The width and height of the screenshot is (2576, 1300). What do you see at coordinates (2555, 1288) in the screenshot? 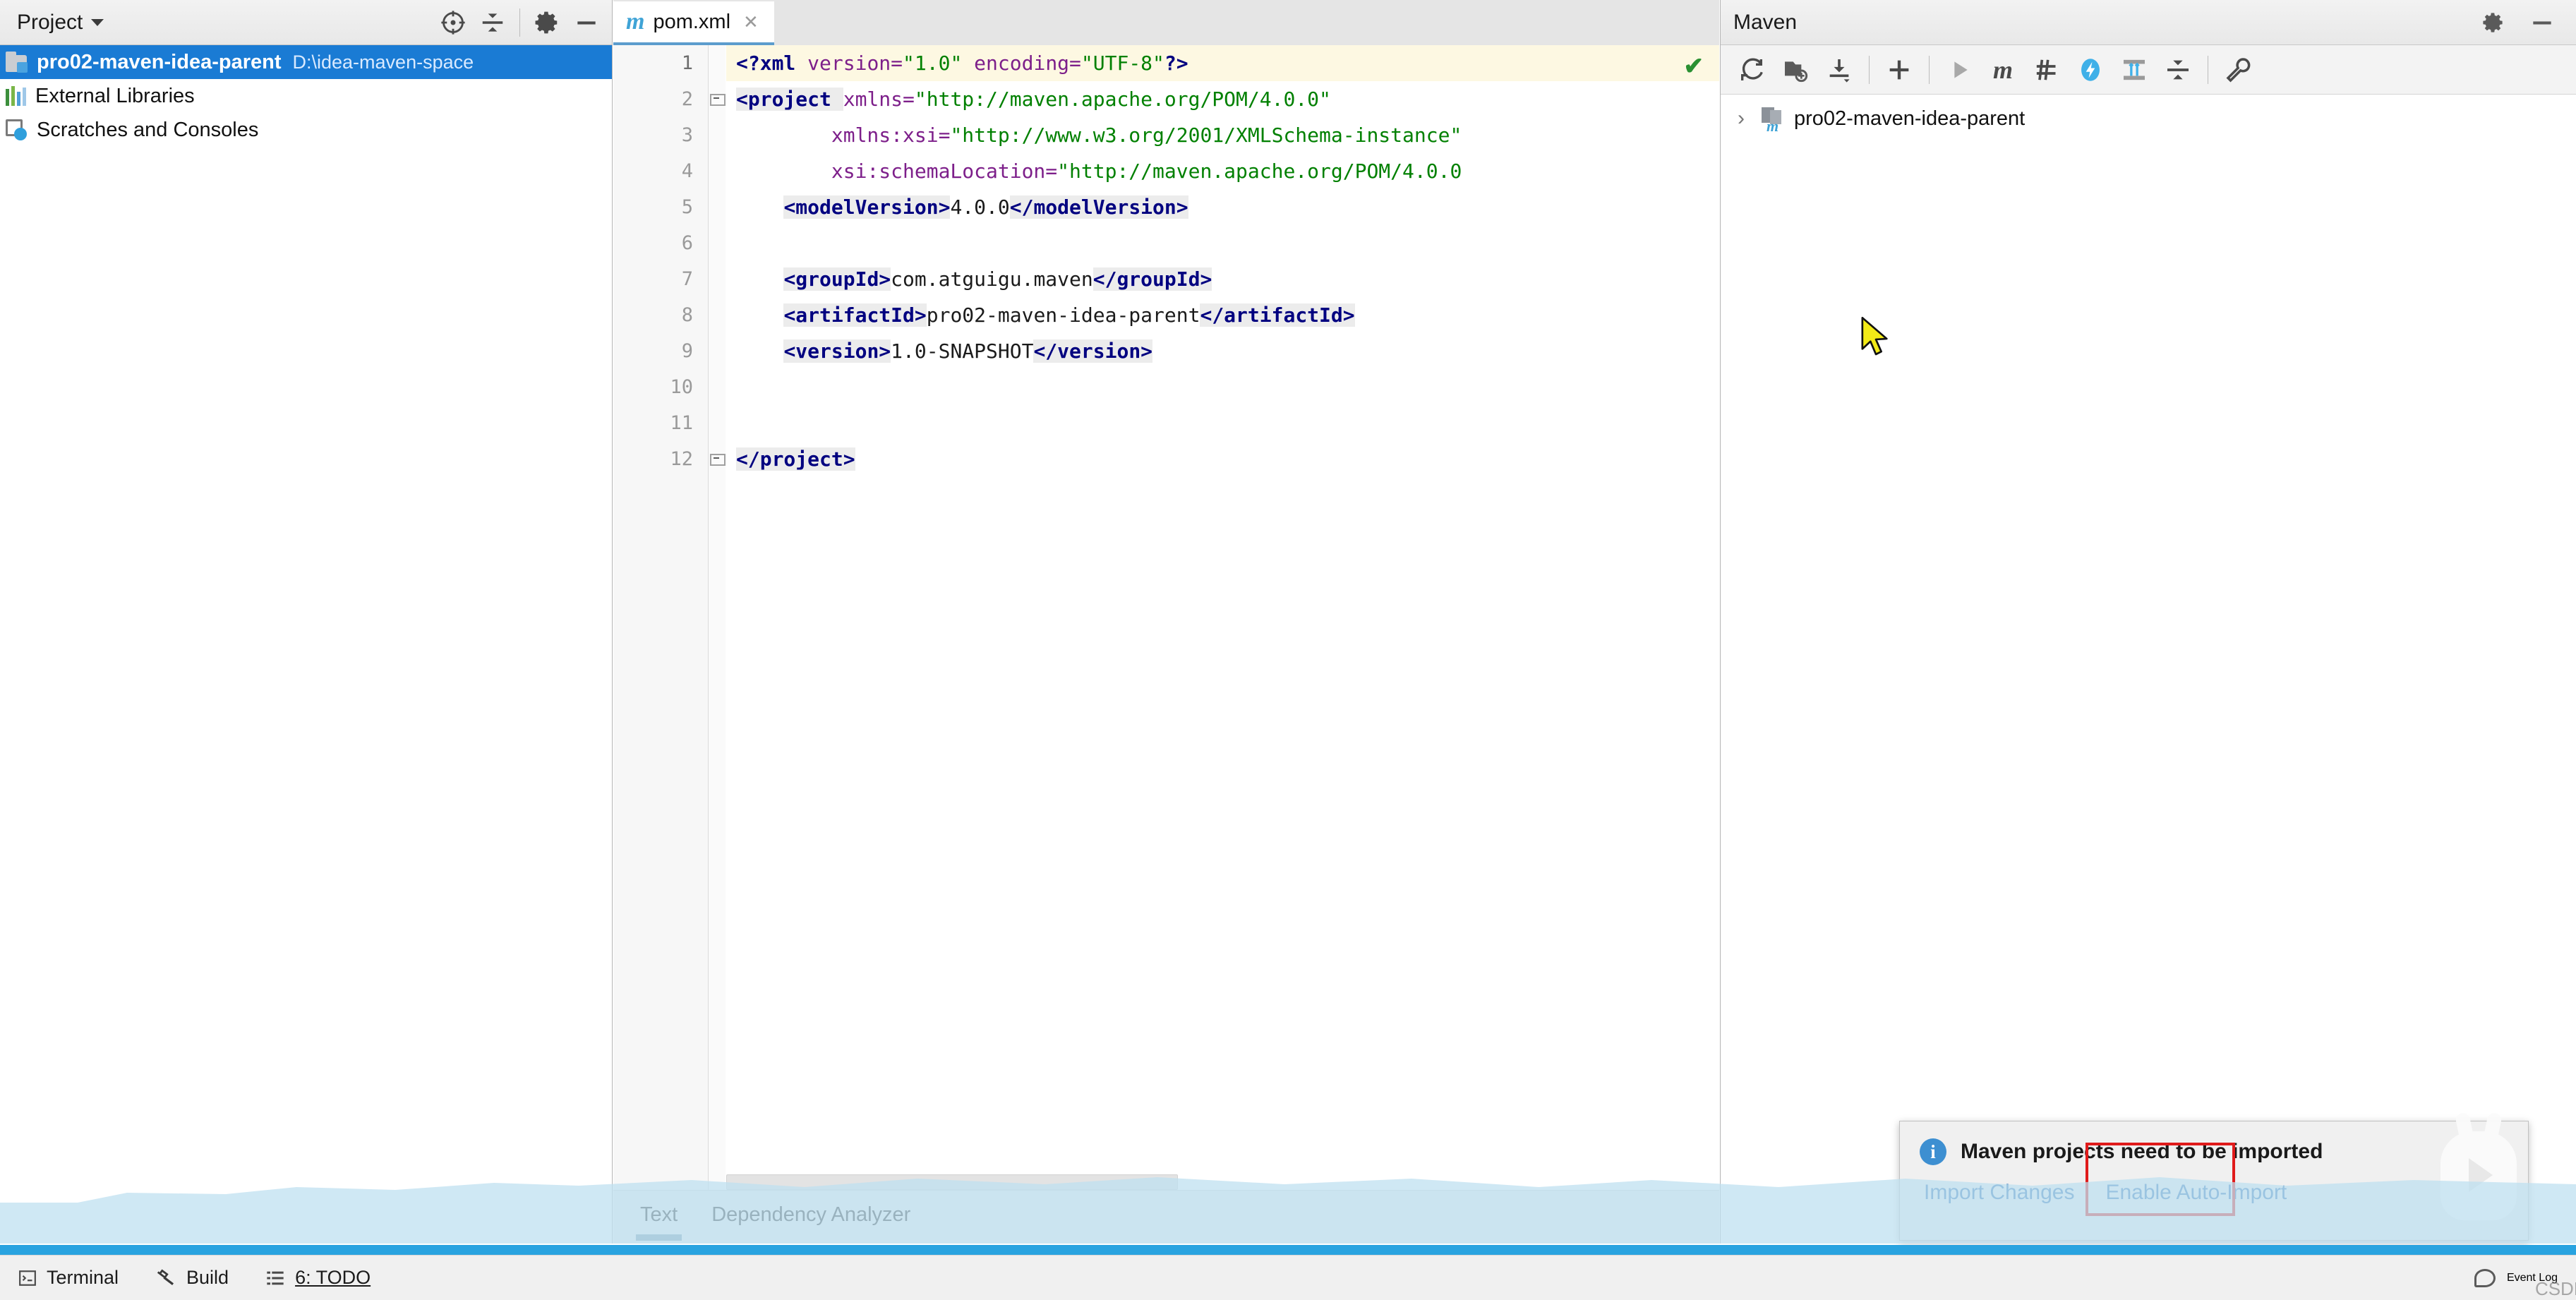
I see `watermark-label: CSDN @魔仙疙瘩` at bounding box center [2555, 1288].